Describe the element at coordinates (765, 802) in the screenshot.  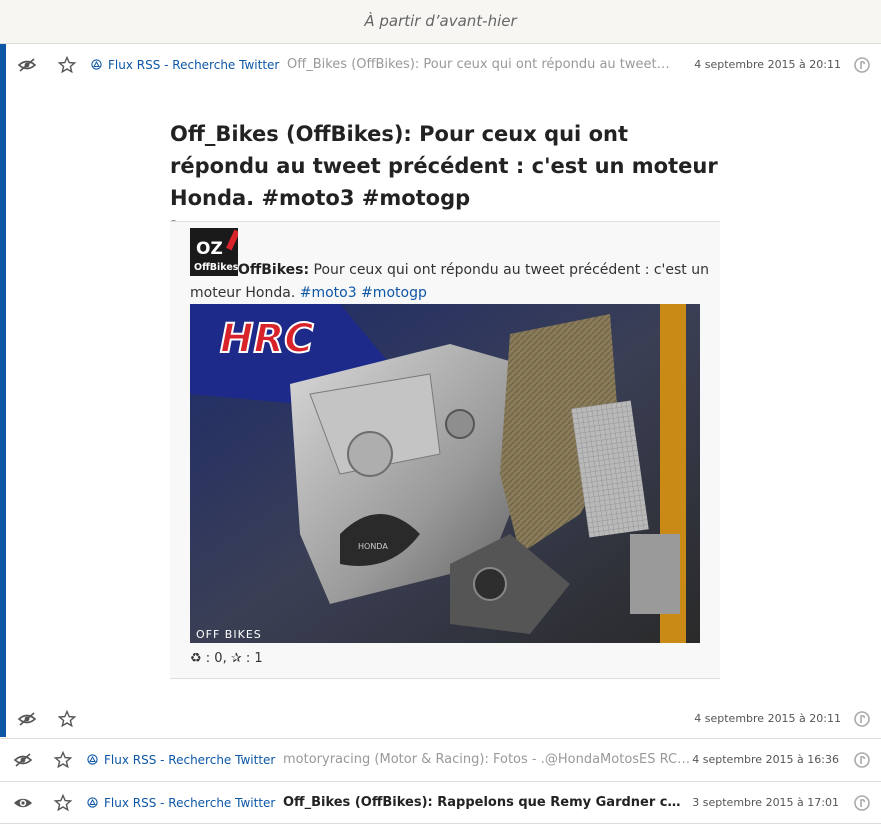
I see `article-date: 3 septembre 2015 à 17:01` at that location.